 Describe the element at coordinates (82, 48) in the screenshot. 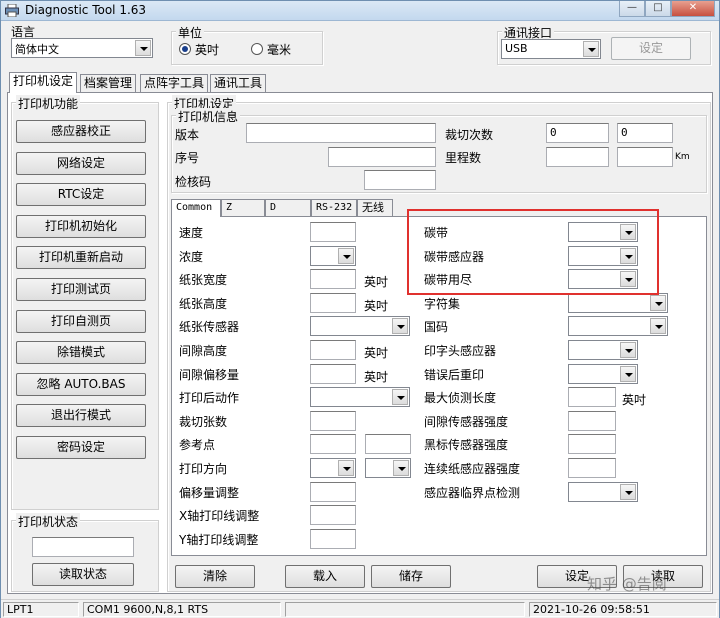

I see `language-select: 简体中文` at that location.